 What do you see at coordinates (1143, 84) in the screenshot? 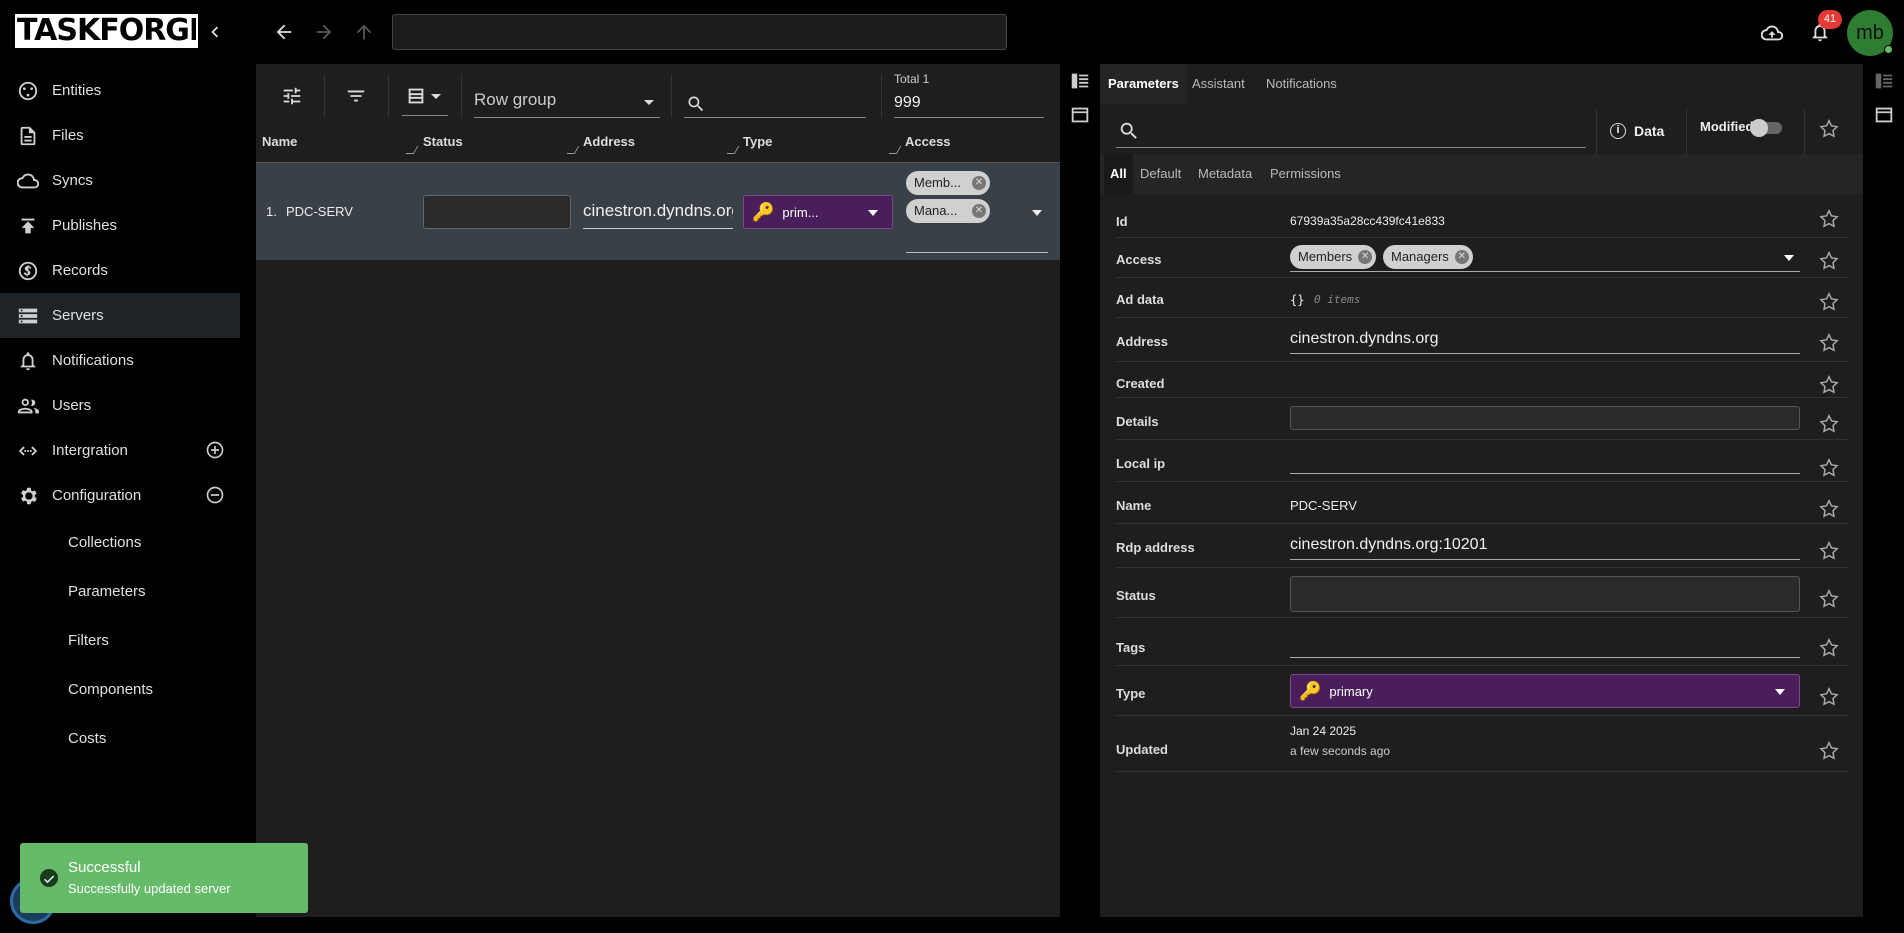
I see `tab-parameters: Parameters` at bounding box center [1143, 84].